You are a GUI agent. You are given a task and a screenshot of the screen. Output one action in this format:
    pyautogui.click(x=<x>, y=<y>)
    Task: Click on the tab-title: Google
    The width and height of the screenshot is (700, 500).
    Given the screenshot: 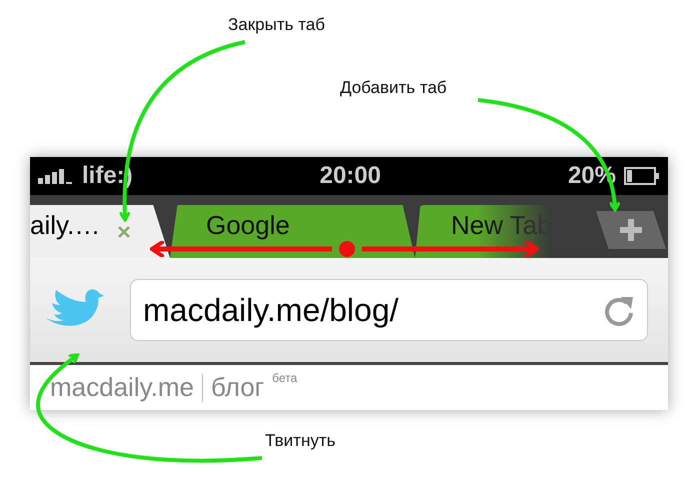 What is the action you would take?
    pyautogui.click(x=248, y=225)
    